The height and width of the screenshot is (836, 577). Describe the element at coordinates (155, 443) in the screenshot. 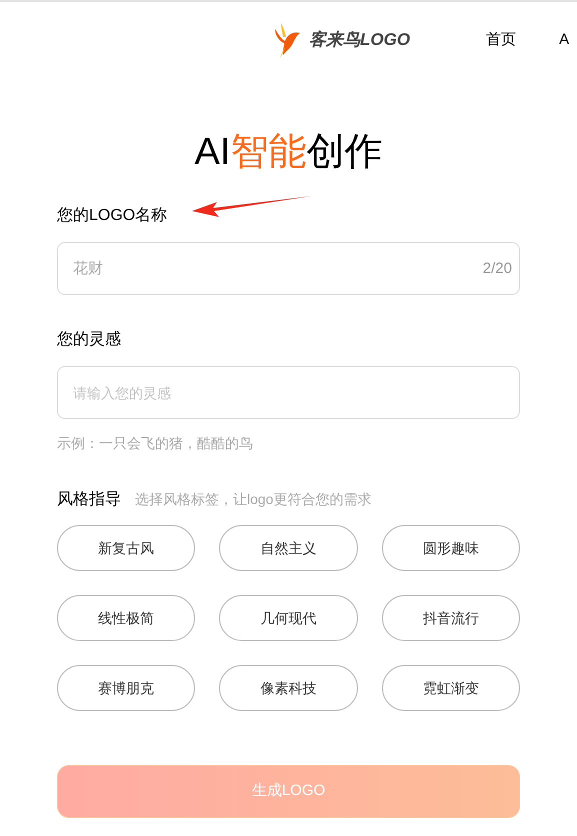

I see `example-hint: 示例：一只会飞的猪，酷酷的鸟` at that location.